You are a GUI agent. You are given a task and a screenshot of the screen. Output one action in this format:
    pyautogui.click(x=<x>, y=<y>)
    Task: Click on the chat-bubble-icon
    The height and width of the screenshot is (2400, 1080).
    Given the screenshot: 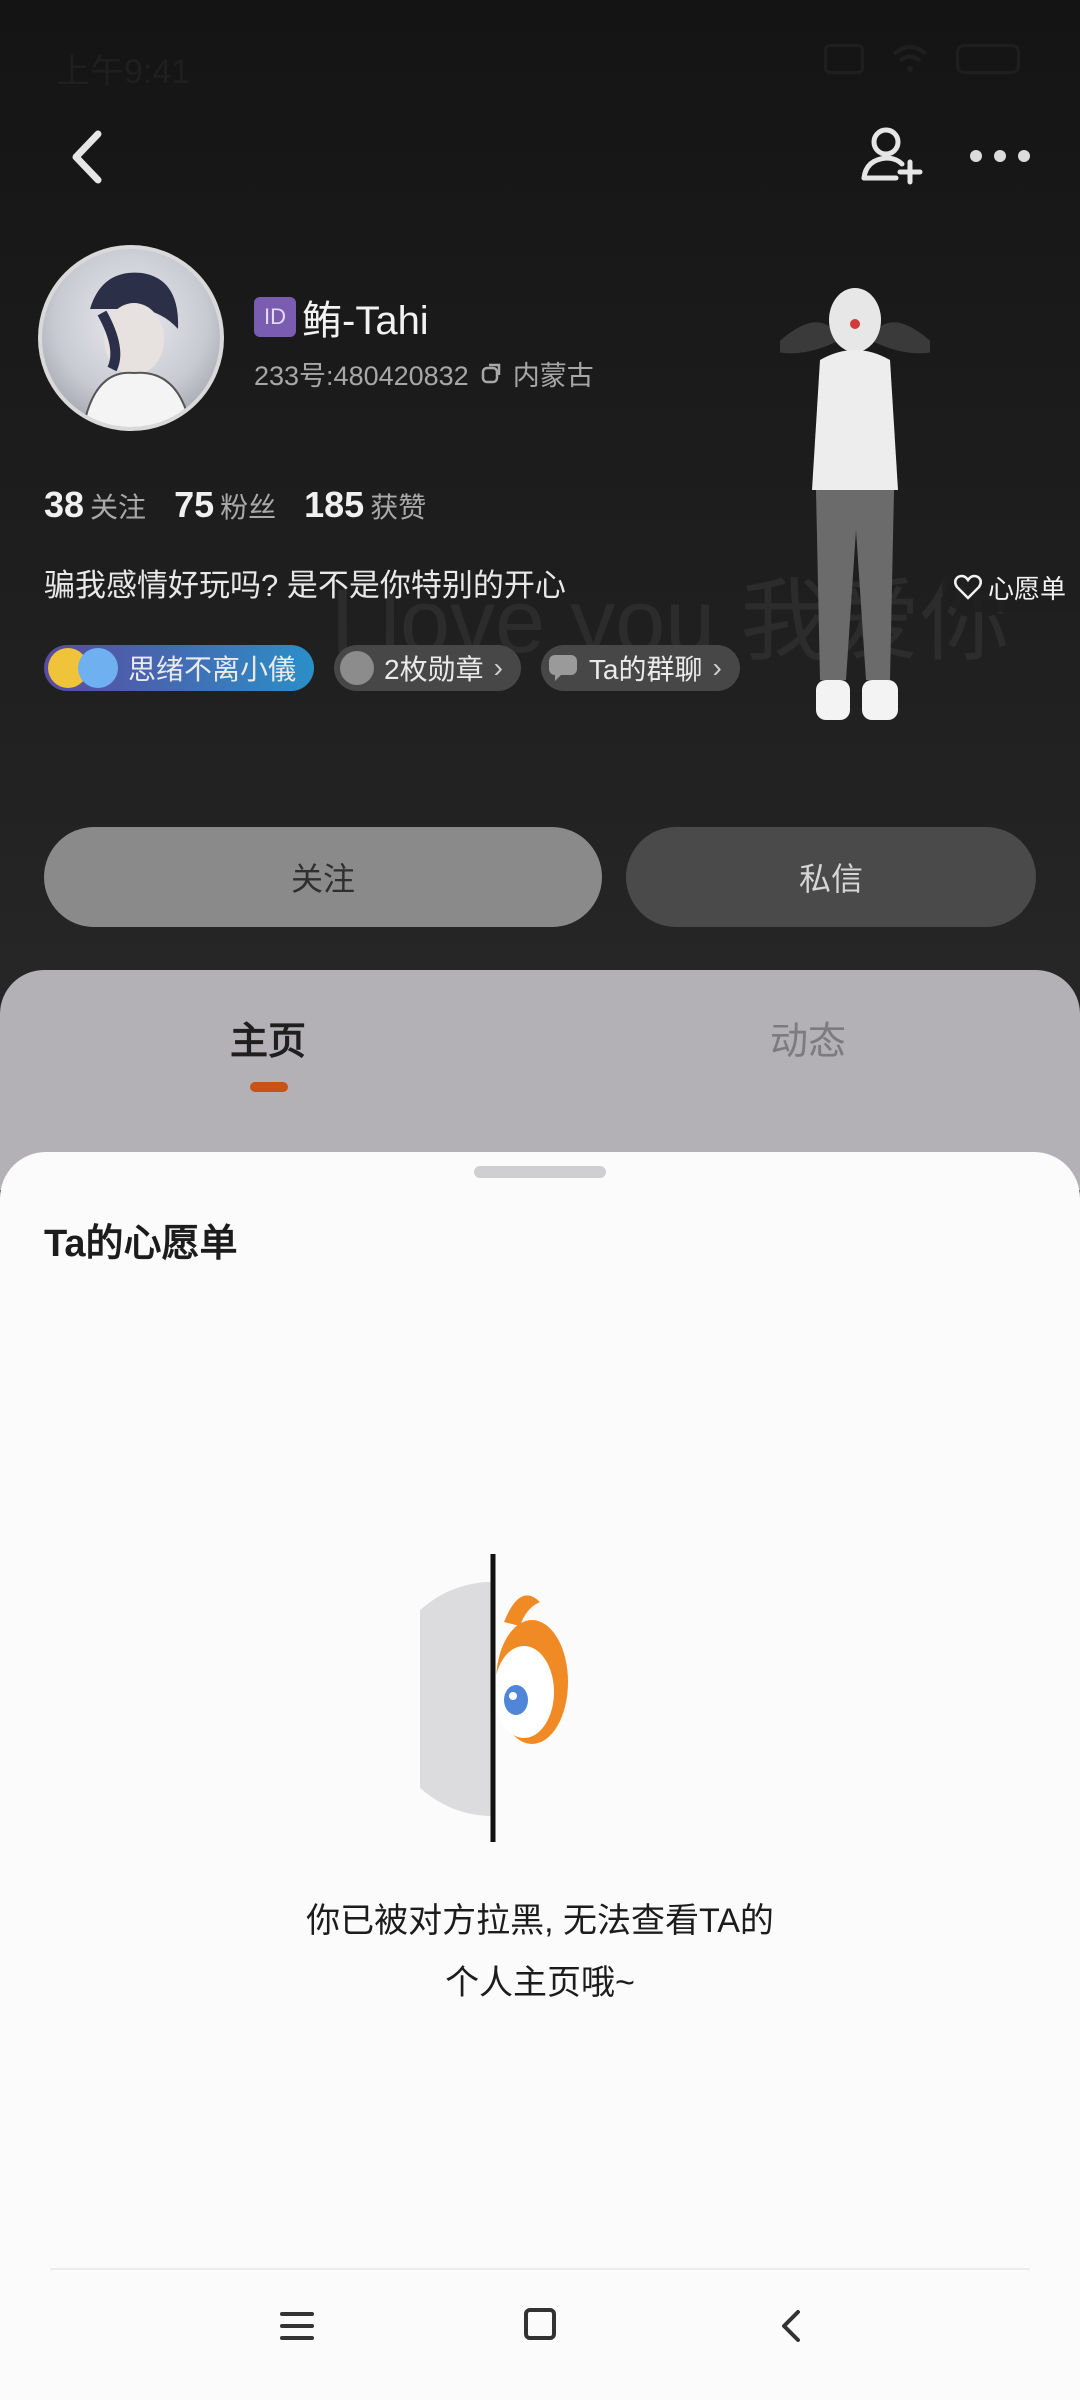 What is the action you would take?
    pyautogui.click(x=562, y=668)
    